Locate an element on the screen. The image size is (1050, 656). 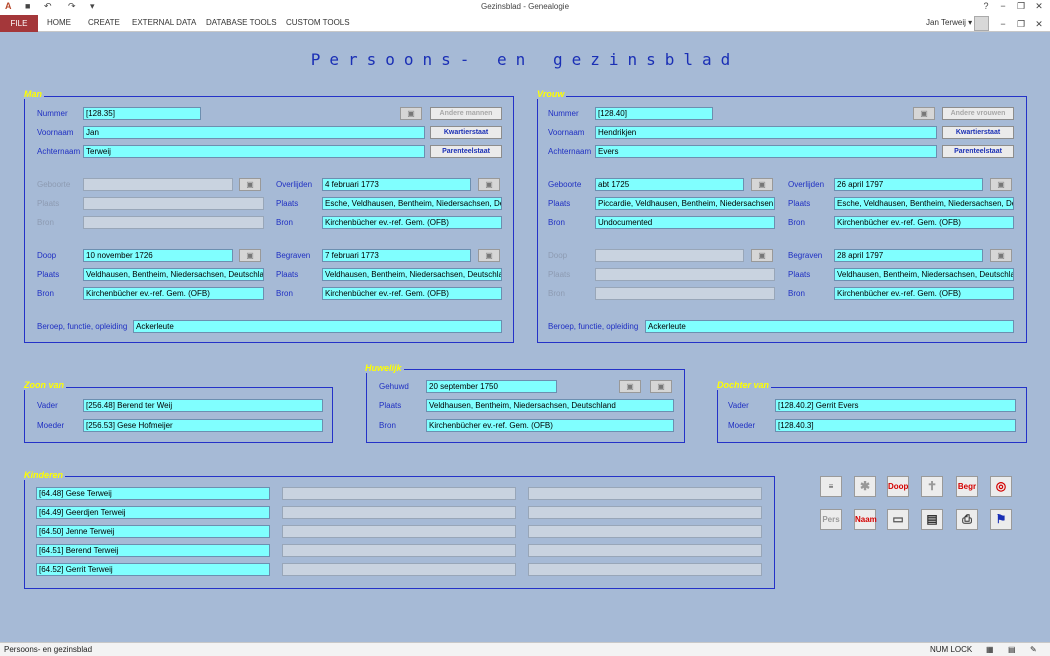
doop-button: Doop is located at coordinates (898, 486).